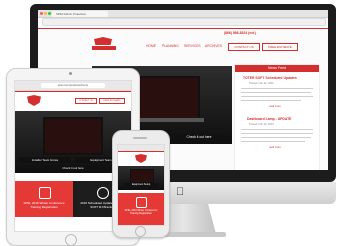  I want to click on maximize-window-icon, so click(49, 13).